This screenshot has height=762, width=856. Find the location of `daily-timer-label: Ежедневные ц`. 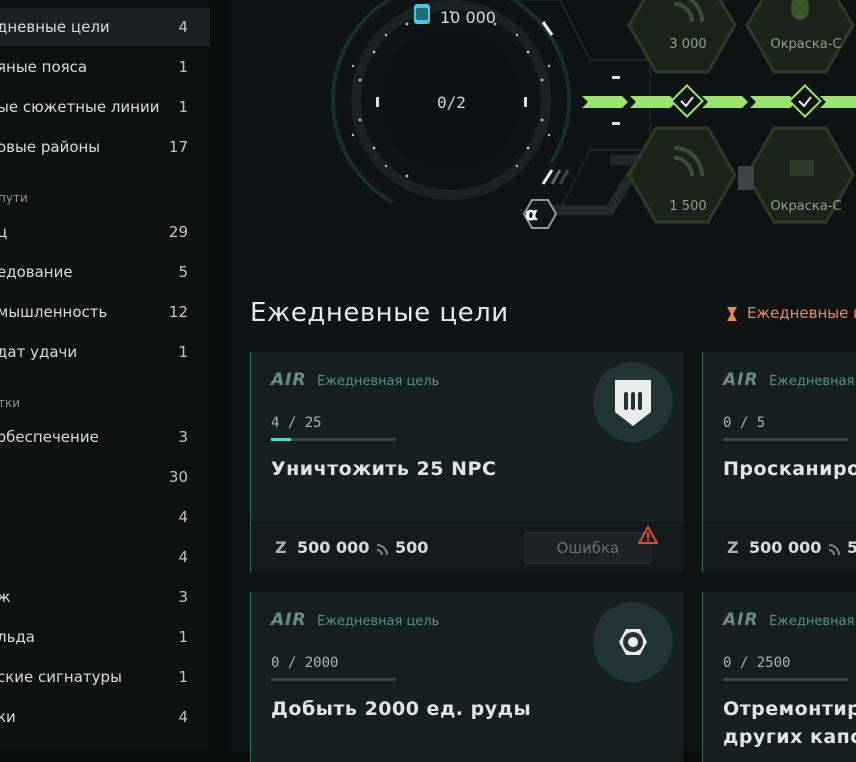

daily-timer-label: Ежедневные ц is located at coordinates (801, 313).